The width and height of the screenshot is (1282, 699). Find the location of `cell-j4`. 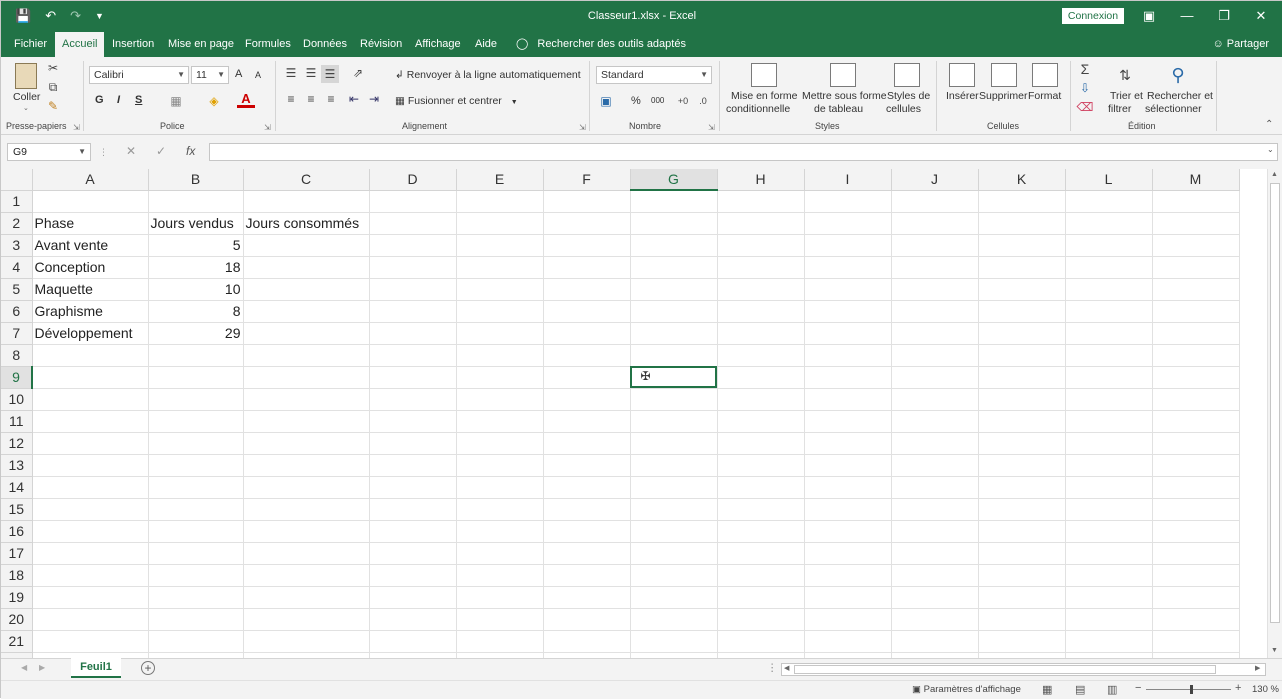

cell-j4 is located at coordinates (935, 267).